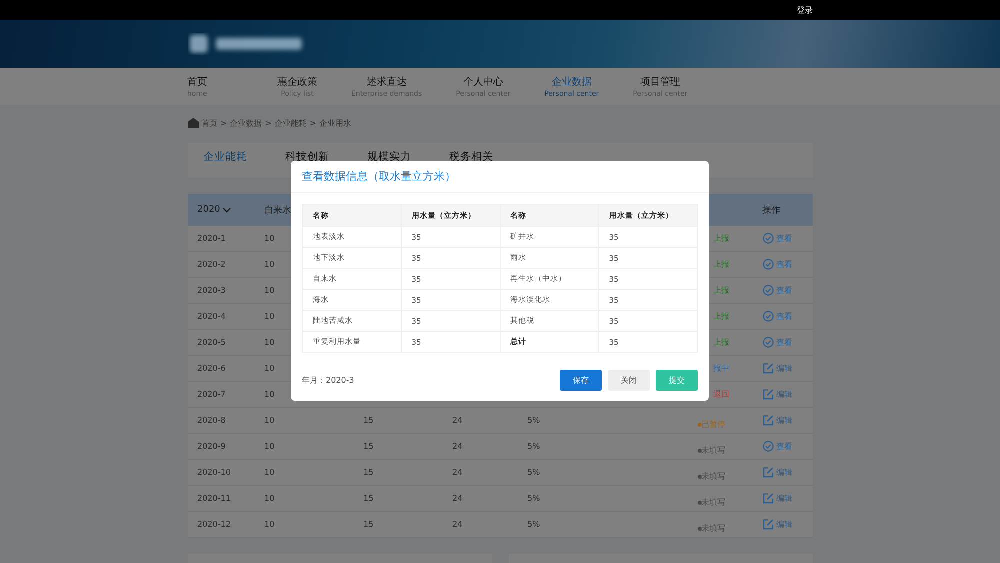 This screenshot has height=563, width=1000. What do you see at coordinates (278, 210) in the screenshot?
I see `column-header: 自来水` at bounding box center [278, 210].